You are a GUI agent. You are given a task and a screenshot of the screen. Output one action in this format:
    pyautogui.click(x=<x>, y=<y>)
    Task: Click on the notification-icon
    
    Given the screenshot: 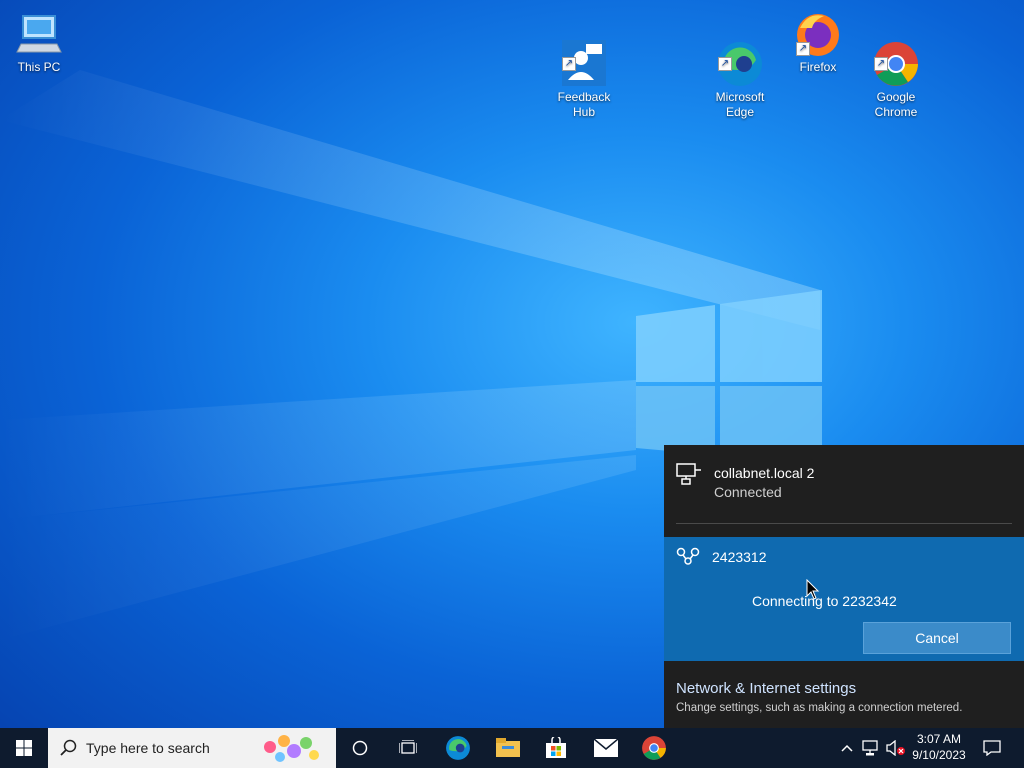 What is the action you would take?
    pyautogui.click(x=992, y=748)
    